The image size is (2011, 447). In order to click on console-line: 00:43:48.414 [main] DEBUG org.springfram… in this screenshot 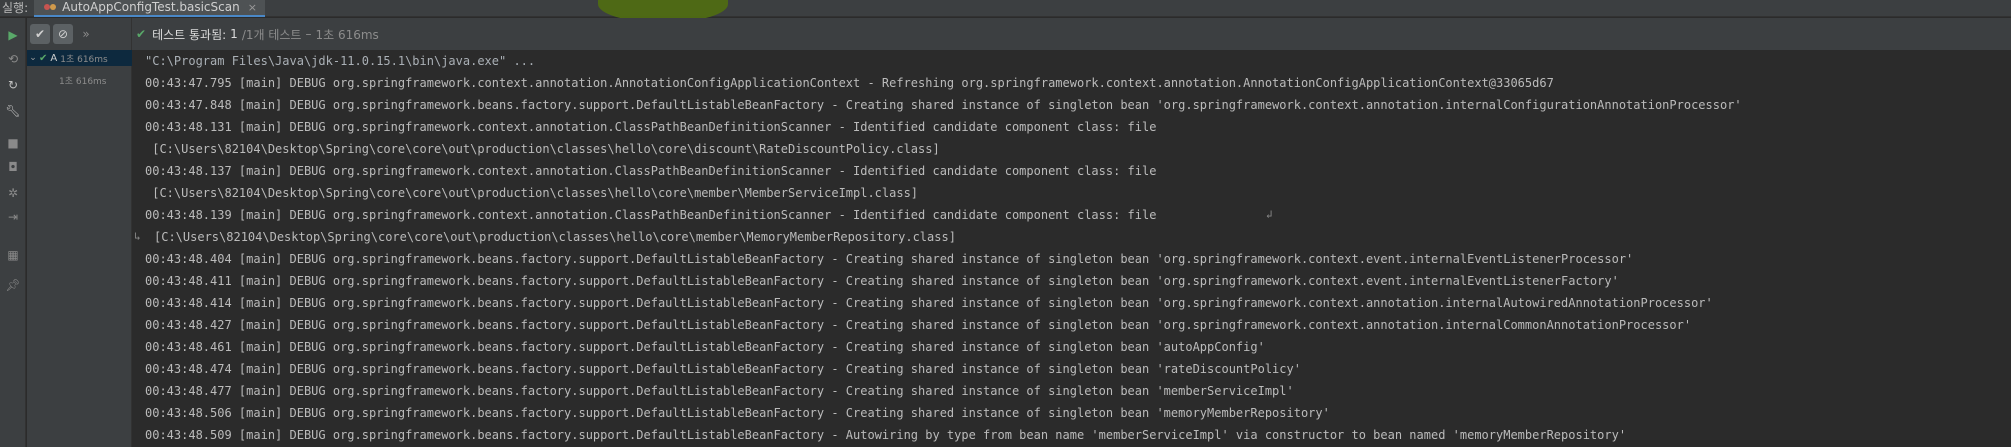, I will do `click(929, 303)`.